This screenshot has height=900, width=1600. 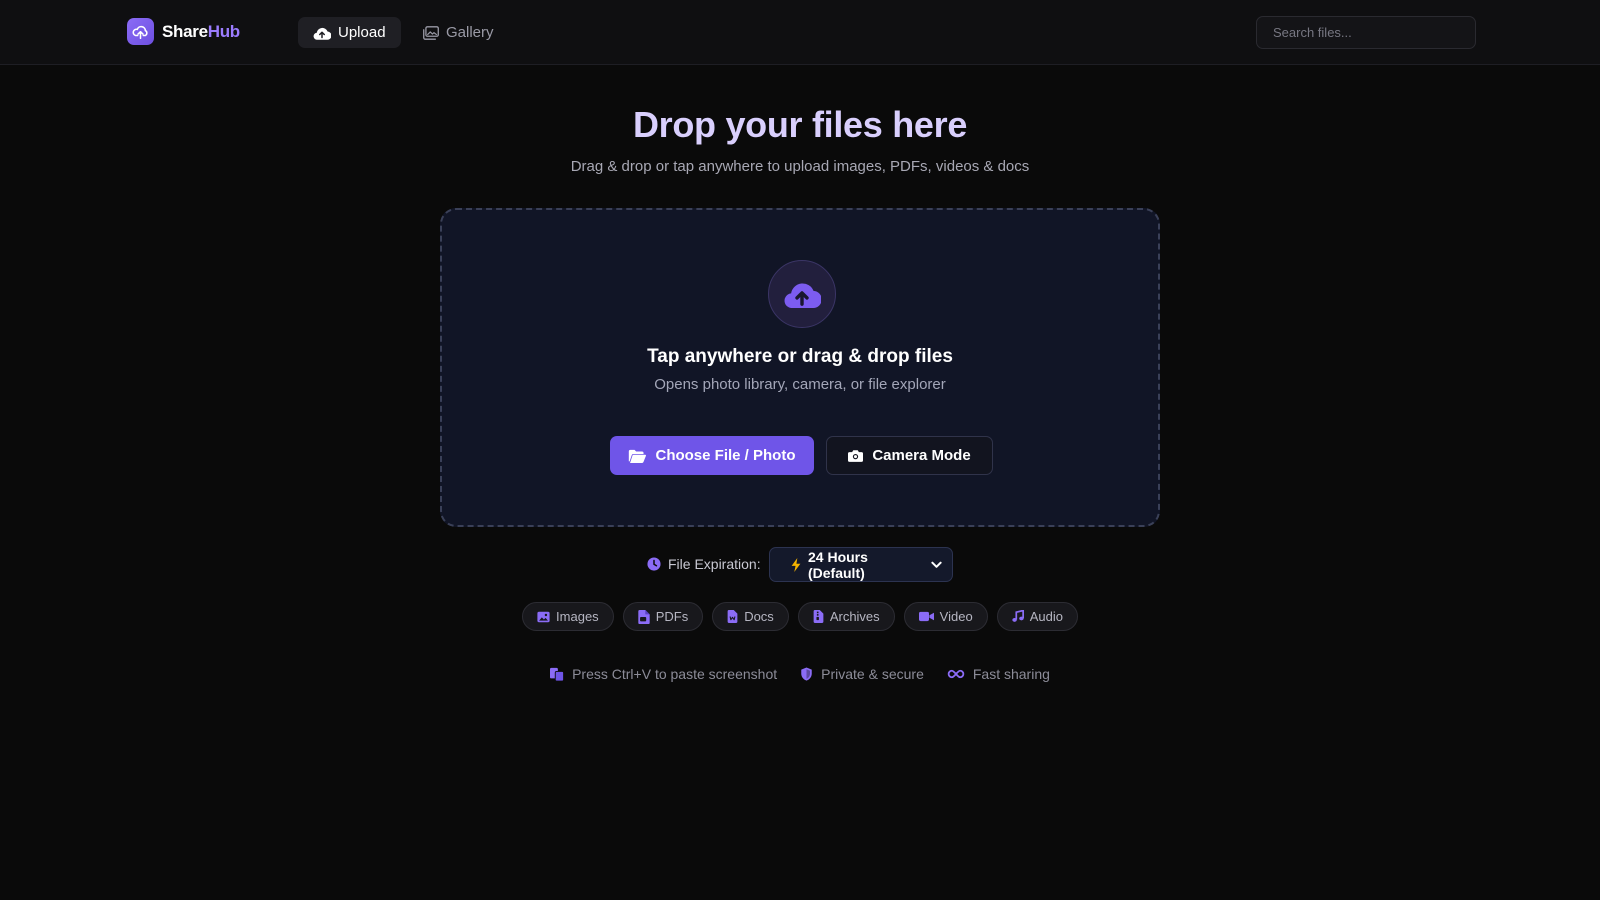 What do you see at coordinates (856, 455) in the screenshot?
I see `camera-icon` at bounding box center [856, 455].